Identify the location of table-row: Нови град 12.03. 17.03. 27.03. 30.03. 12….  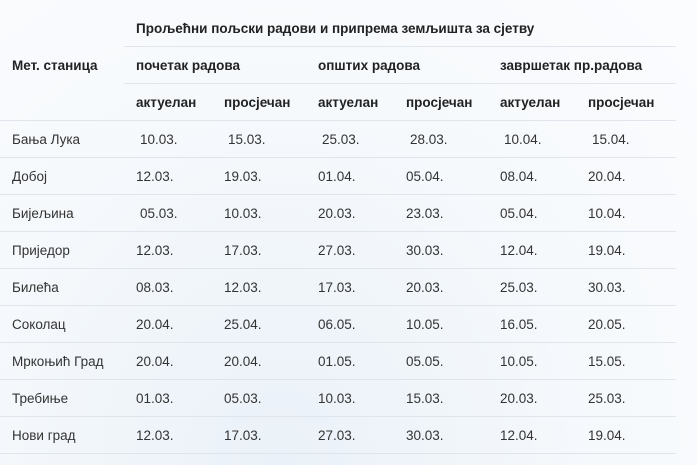
(338, 435).